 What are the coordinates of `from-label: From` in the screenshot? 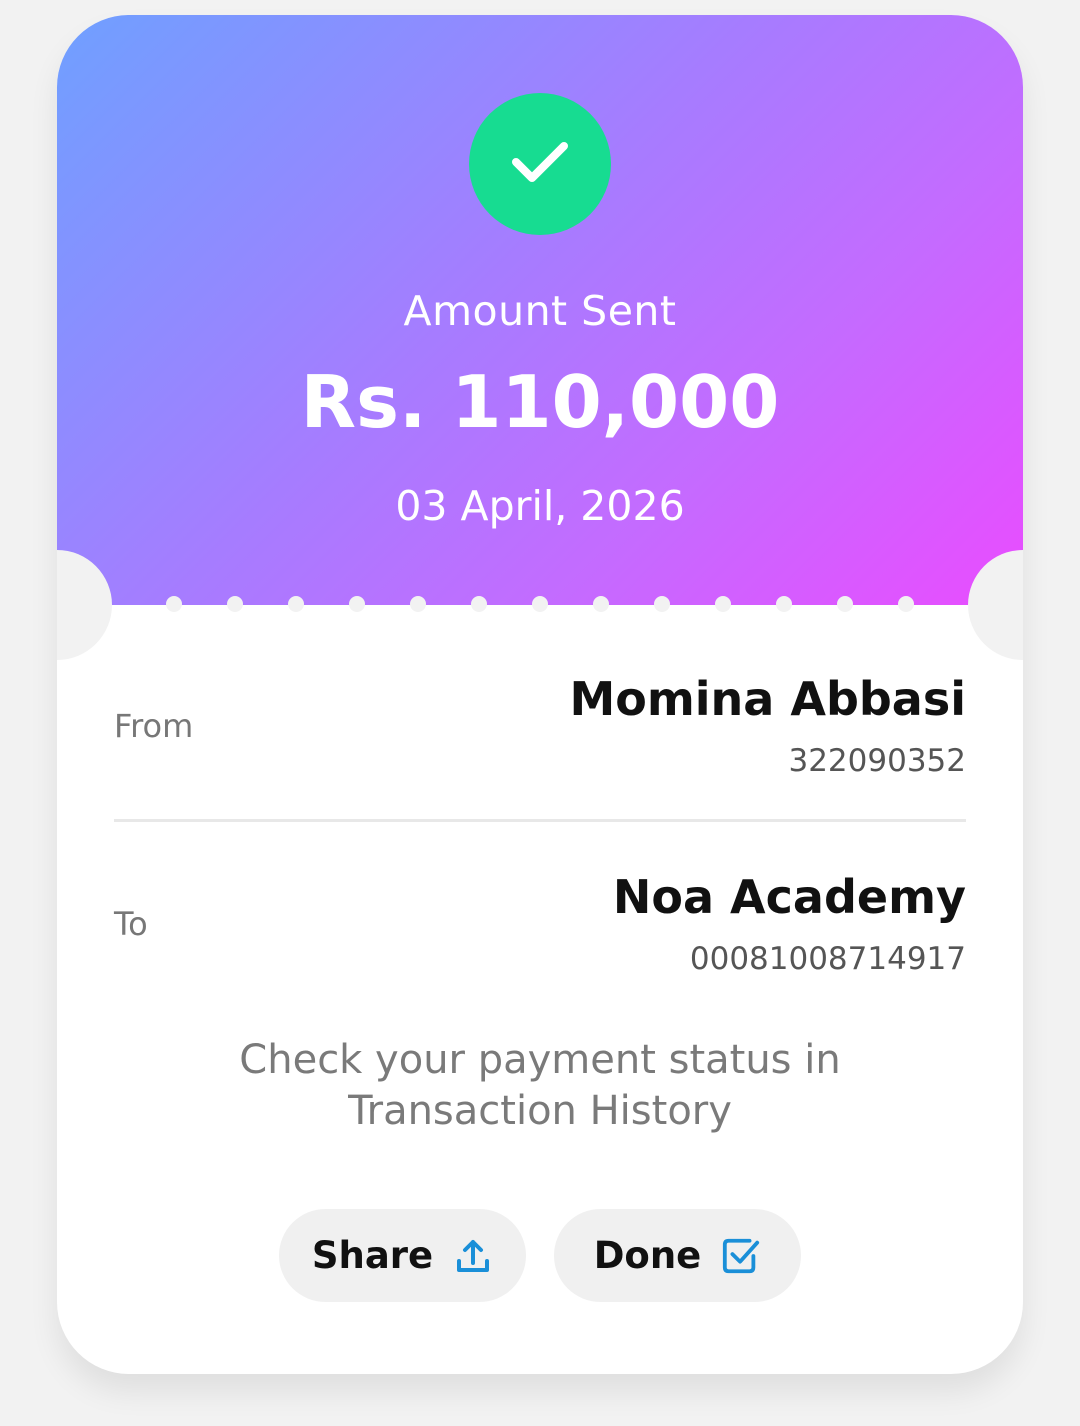 It's located at (154, 726).